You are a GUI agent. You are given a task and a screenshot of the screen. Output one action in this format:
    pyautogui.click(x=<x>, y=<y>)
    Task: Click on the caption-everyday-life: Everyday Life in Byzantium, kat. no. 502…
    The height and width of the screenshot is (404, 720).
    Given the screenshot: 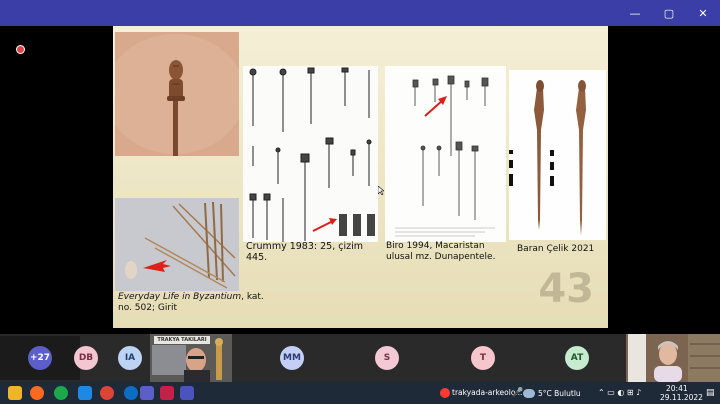 What is the action you would take?
    pyautogui.click(x=193, y=303)
    